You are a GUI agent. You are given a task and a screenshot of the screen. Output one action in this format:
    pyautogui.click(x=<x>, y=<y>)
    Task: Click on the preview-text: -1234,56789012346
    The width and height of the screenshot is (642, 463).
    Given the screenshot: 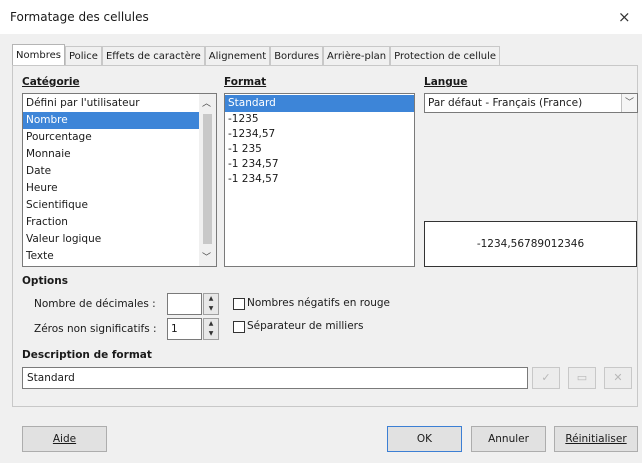 What is the action you would take?
    pyautogui.click(x=530, y=244)
    